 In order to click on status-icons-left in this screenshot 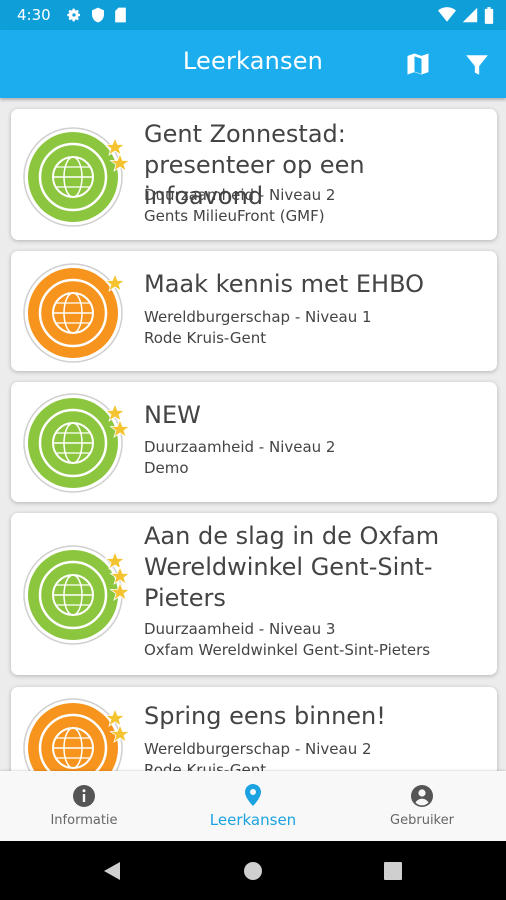, I will do `click(96, 15)`.